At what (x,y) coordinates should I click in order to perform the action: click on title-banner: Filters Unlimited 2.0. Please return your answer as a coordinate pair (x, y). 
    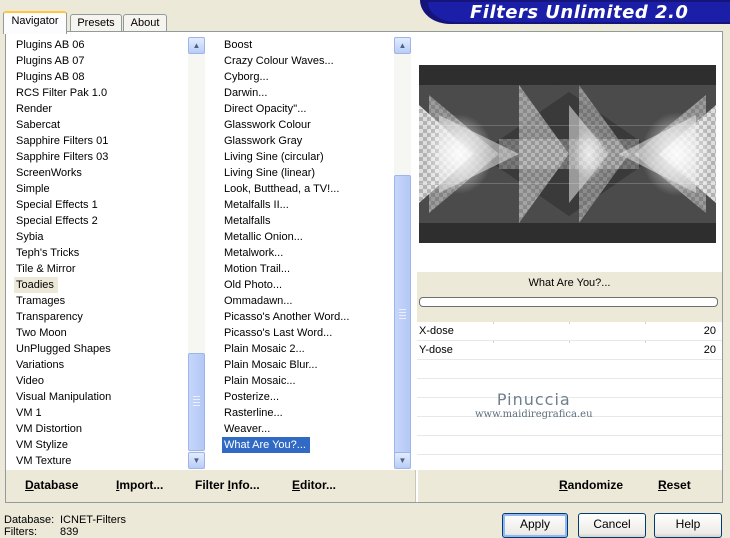
    Looking at the image, I should click on (575, 12).